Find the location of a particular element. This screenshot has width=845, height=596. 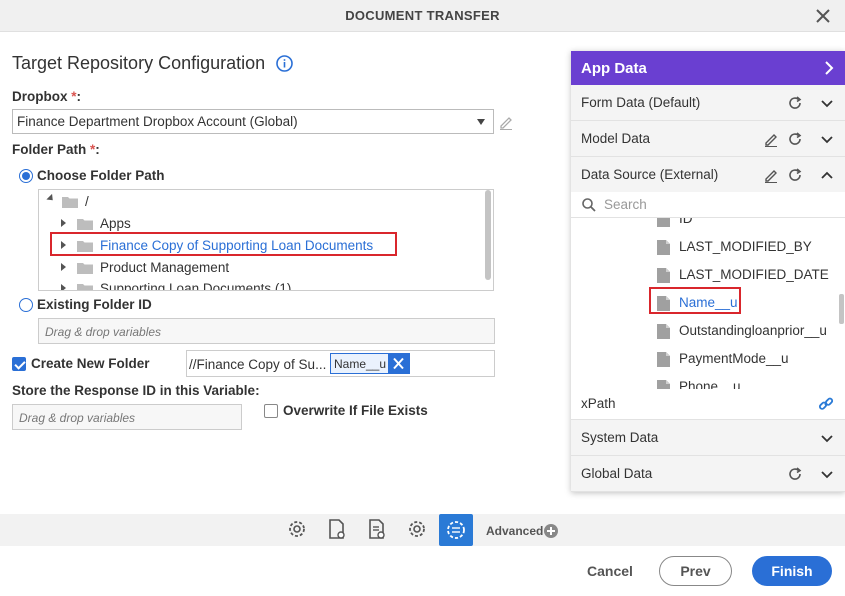

tree-row-product-management: Product Management is located at coordinates (269, 268).